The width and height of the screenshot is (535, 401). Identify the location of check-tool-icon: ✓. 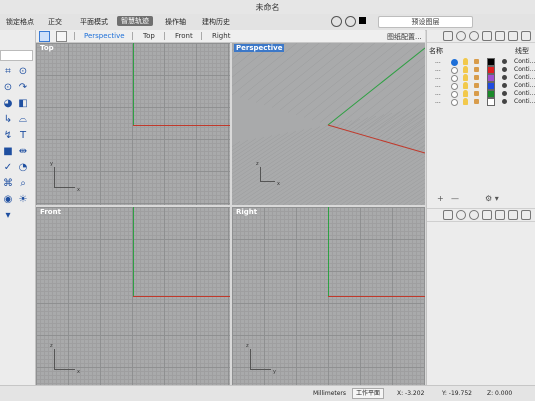
(8, 168).